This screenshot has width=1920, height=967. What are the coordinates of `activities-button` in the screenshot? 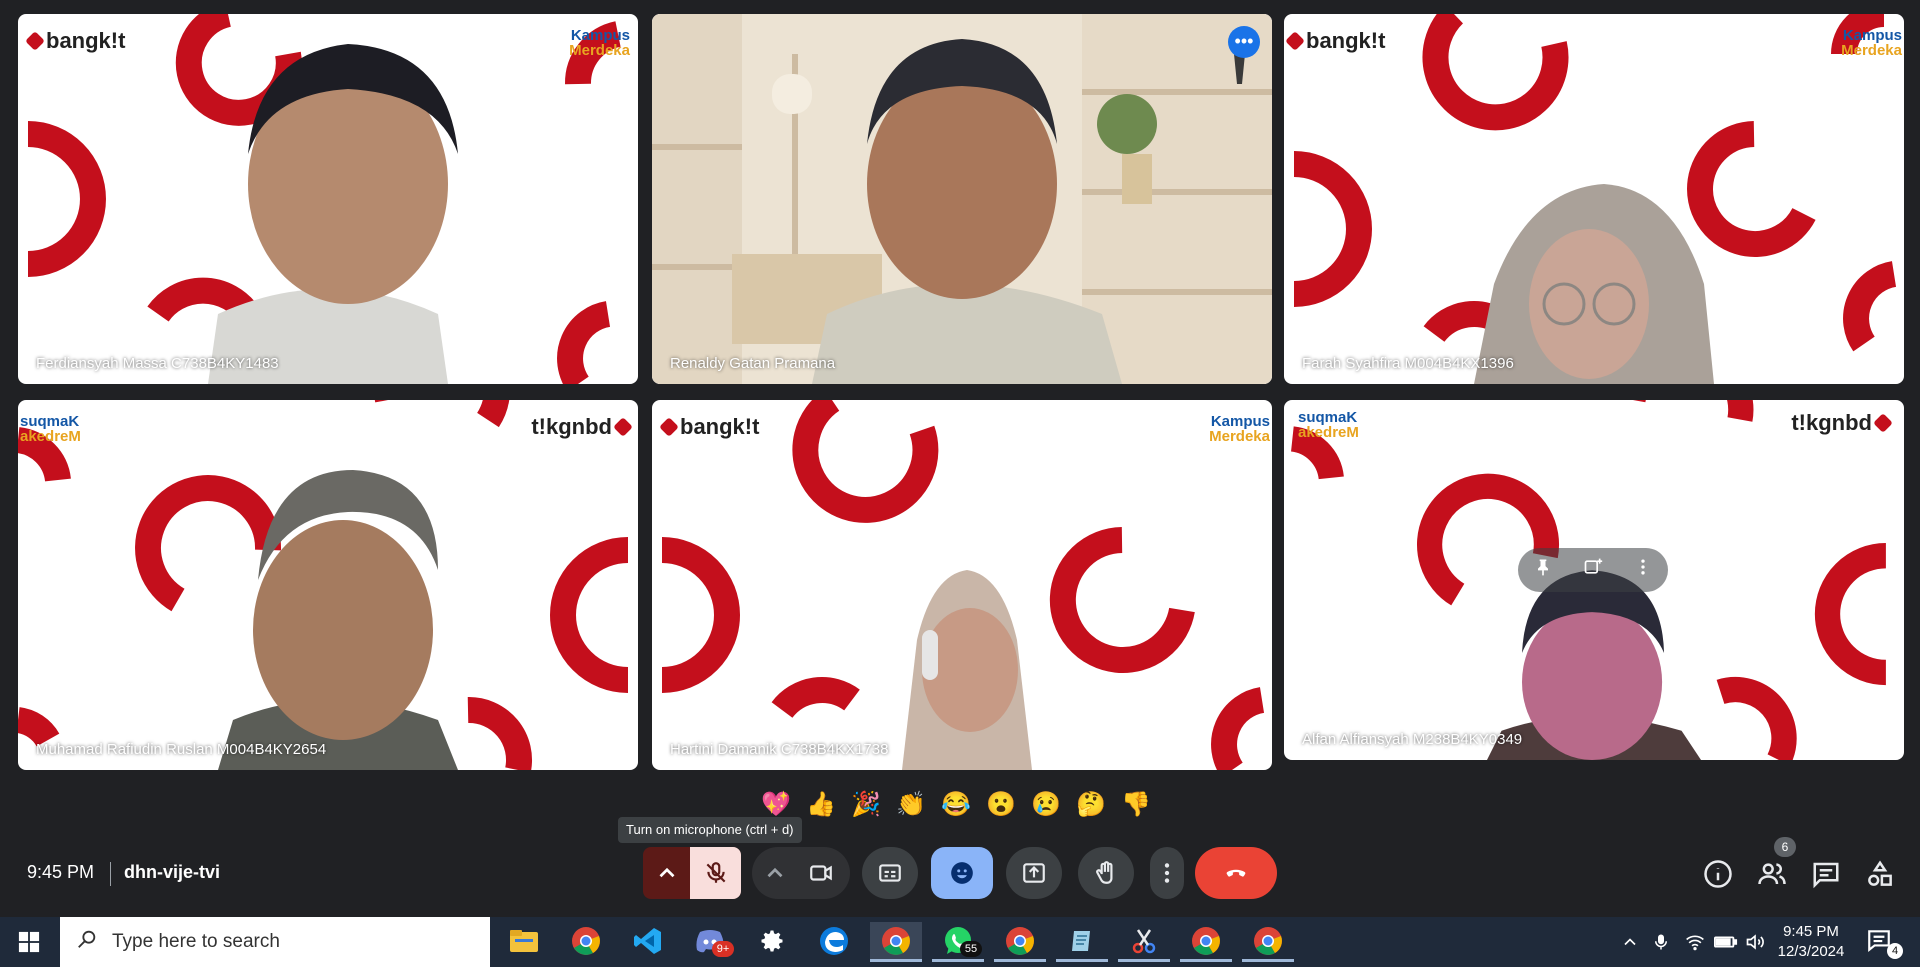 It's located at (1880, 874).